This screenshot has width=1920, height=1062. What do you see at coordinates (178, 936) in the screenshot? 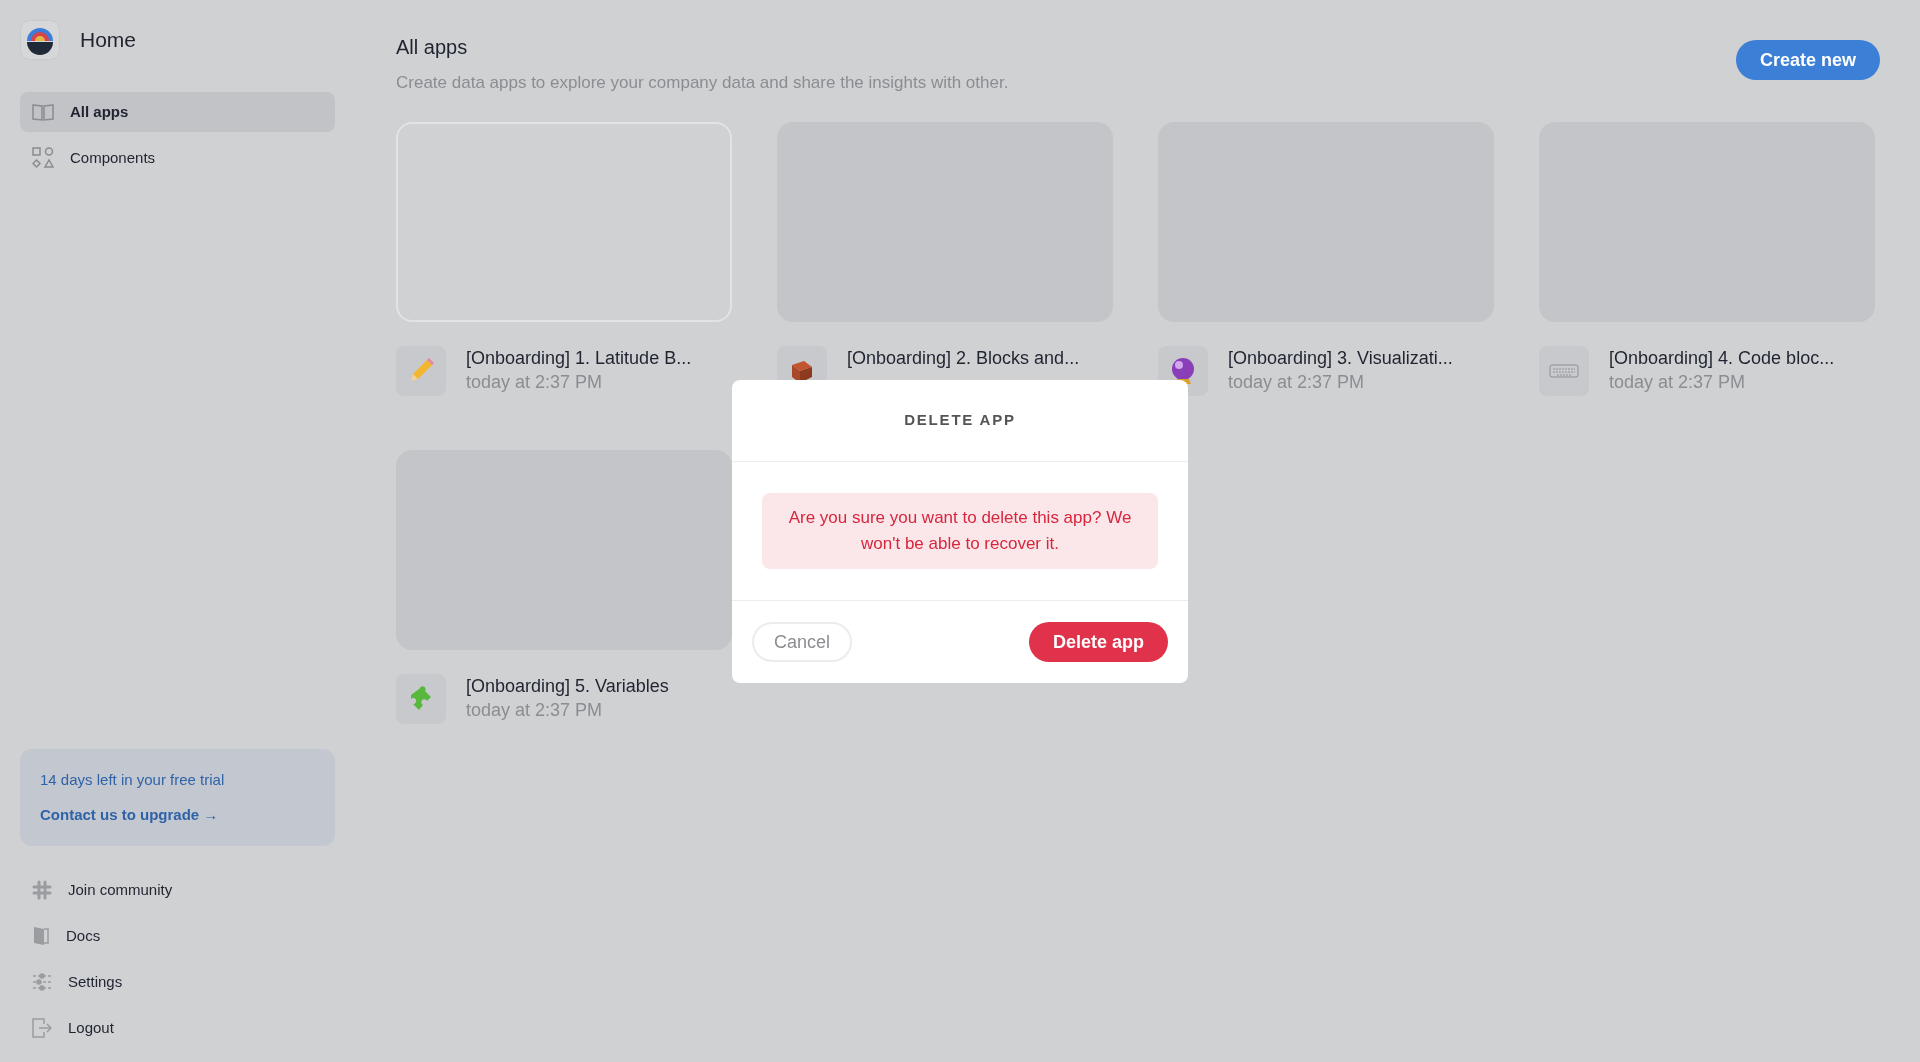
I see `sidebar-link: Docs` at bounding box center [178, 936].